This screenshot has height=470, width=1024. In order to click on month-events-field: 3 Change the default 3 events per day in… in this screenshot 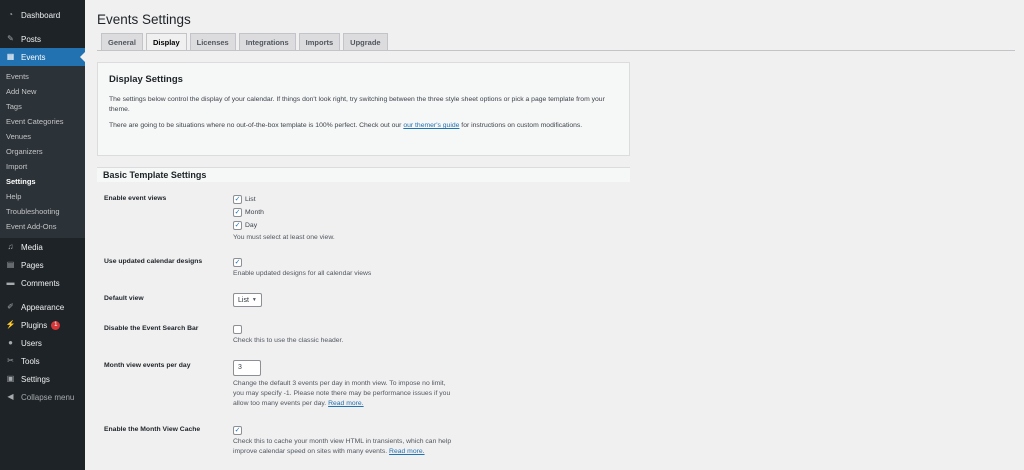, I will do `click(341, 384)`.